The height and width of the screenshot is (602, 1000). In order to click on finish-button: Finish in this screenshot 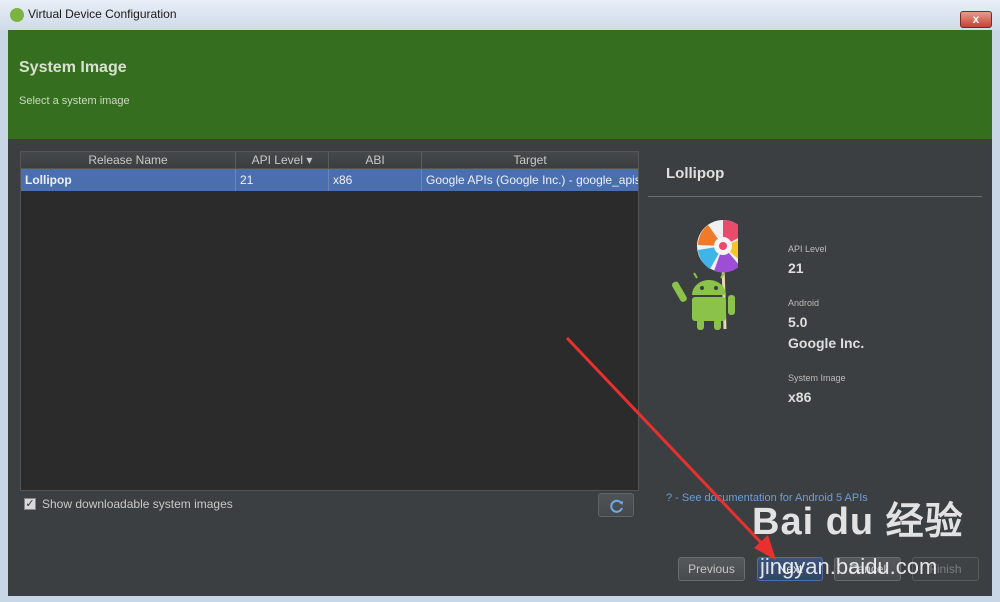, I will do `click(945, 569)`.